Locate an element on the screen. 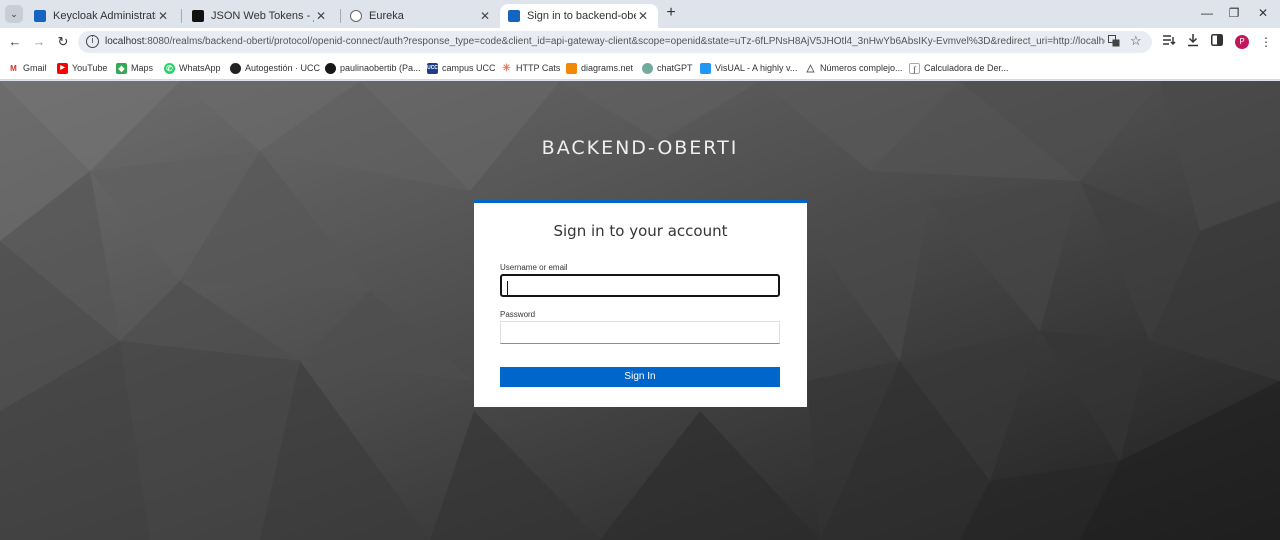 The height and width of the screenshot is (540, 1280). translate-icon is located at coordinates (1114, 41).